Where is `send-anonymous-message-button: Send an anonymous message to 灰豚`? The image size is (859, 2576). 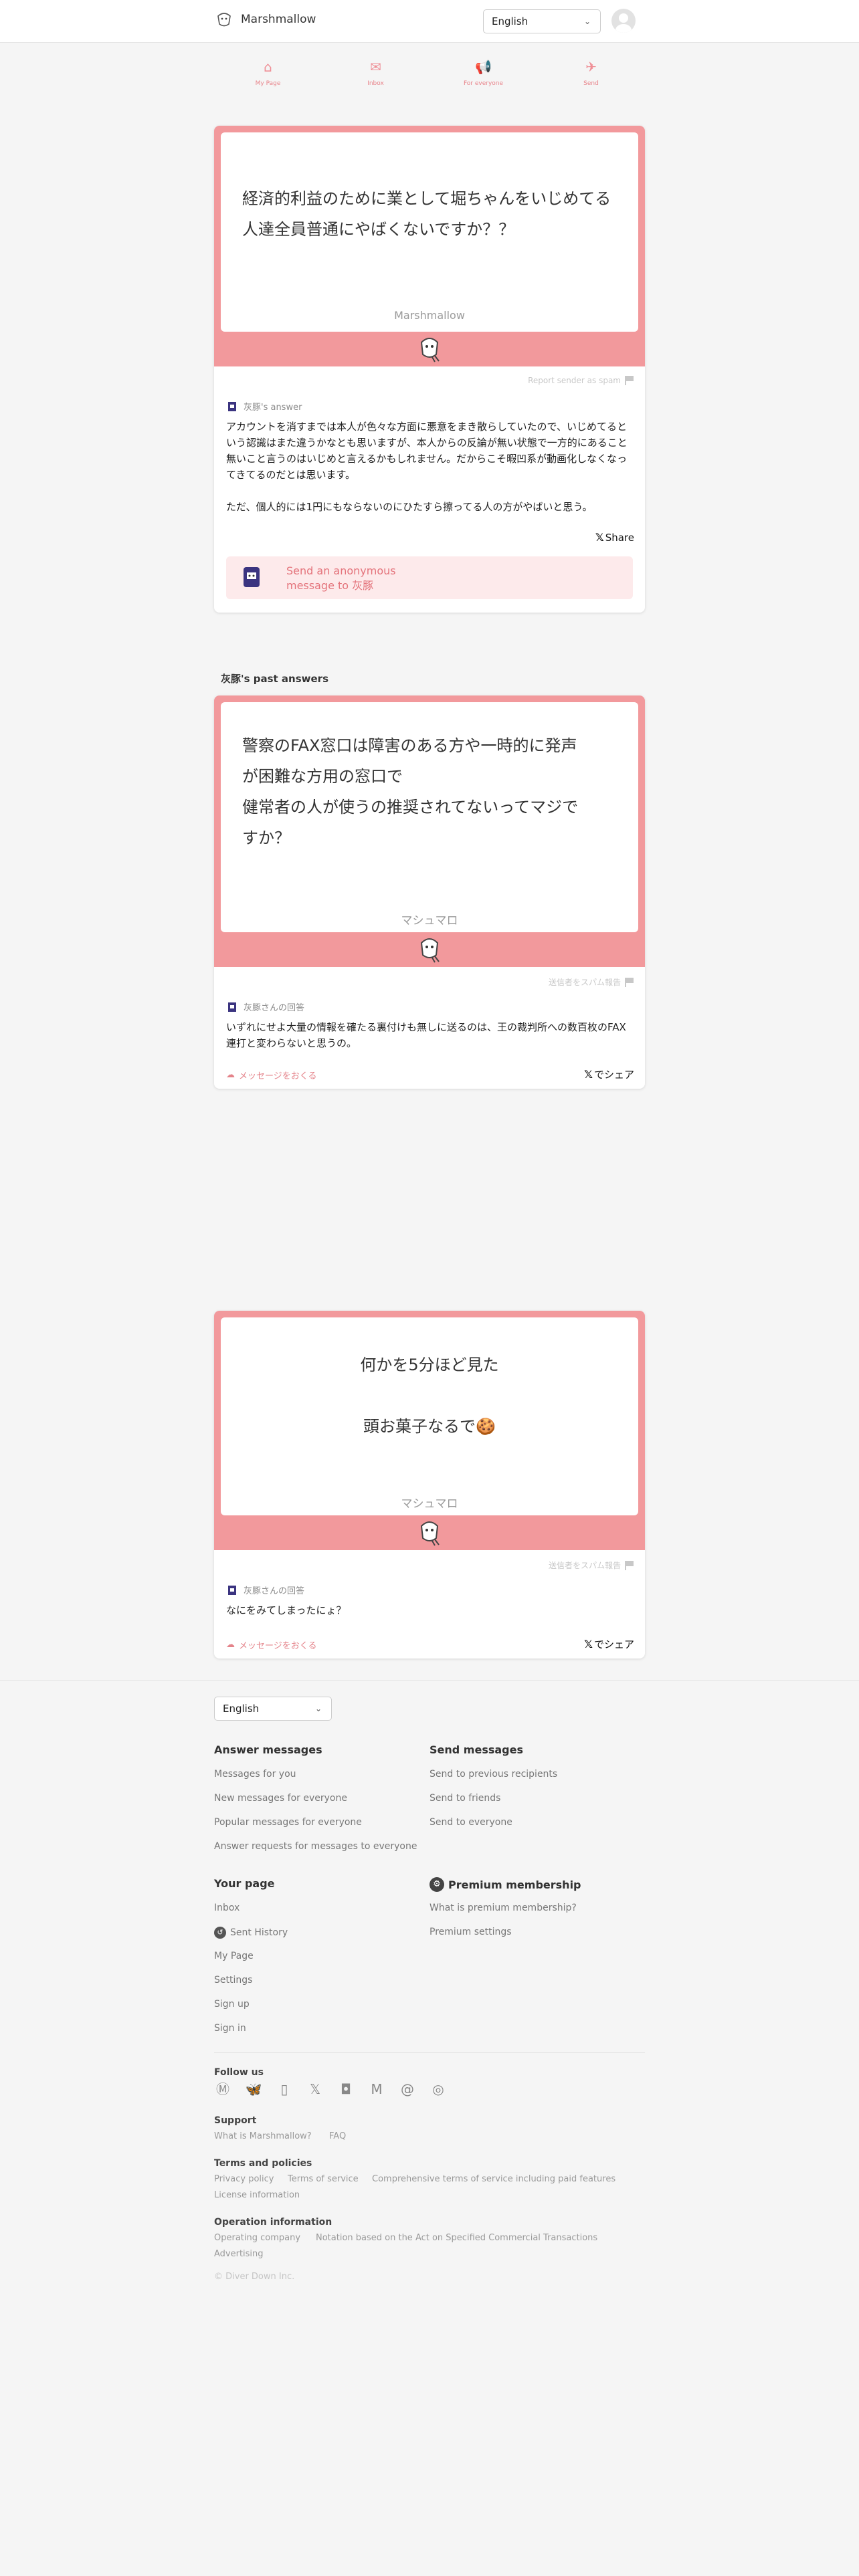
send-anonymous-message-button: Send an anonymous message to 灰豚 is located at coordinates (429, 578).